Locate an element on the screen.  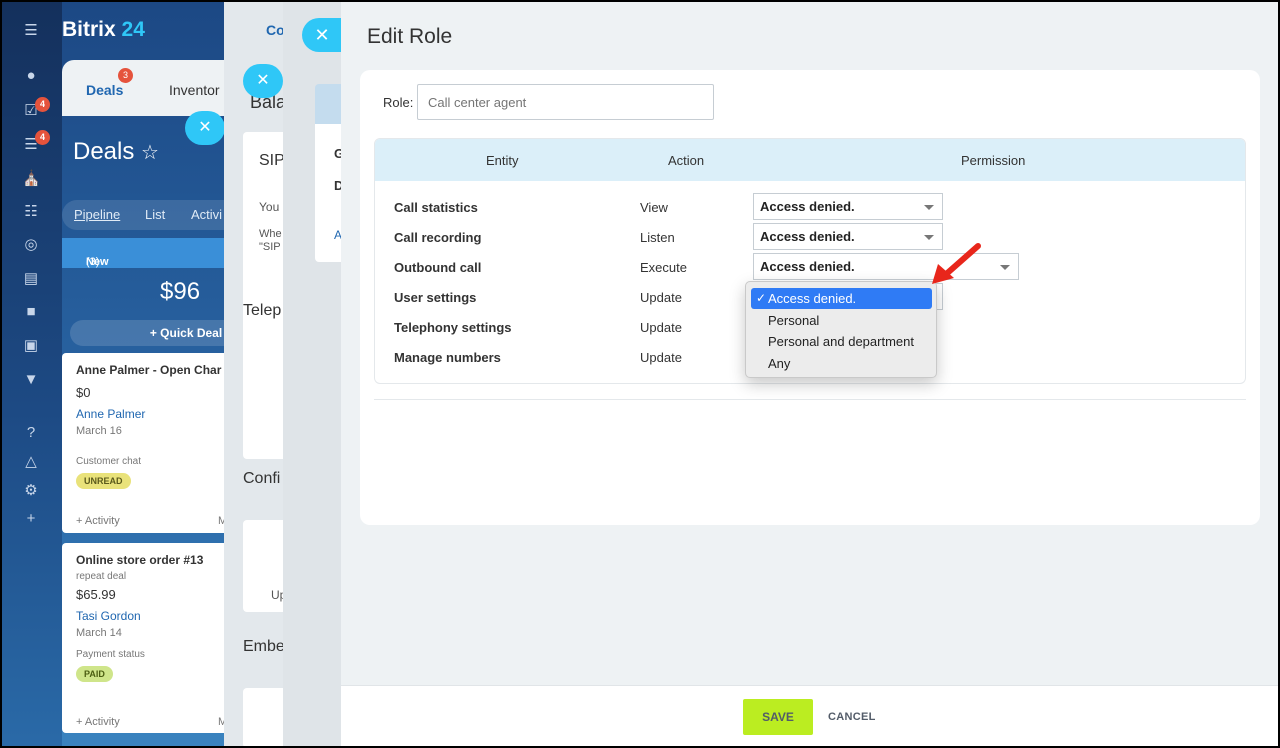
box-icon: ▣ is located at coordinates (31, 346).